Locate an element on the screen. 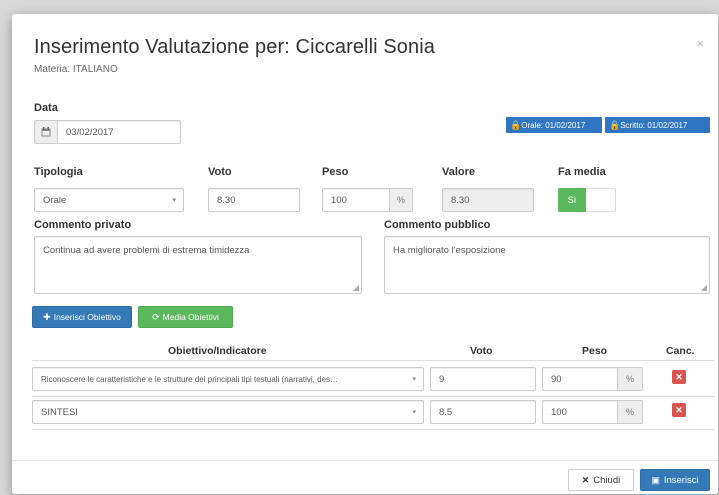  header-objective: Obiettivo/Indicatore is located at coordinates (217, 351).